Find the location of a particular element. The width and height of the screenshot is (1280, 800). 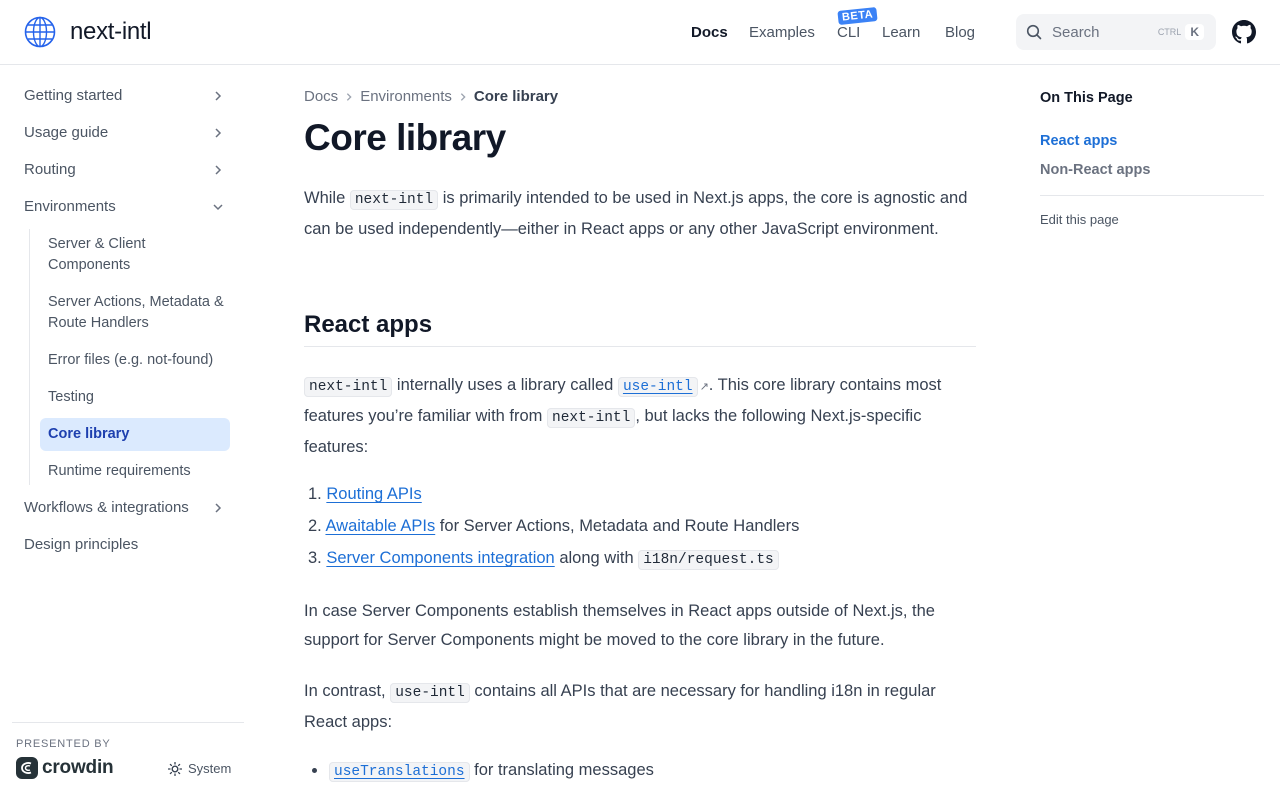

toc-item-non-react-apps: Non-React apps is located at coordinates (1095, 170).